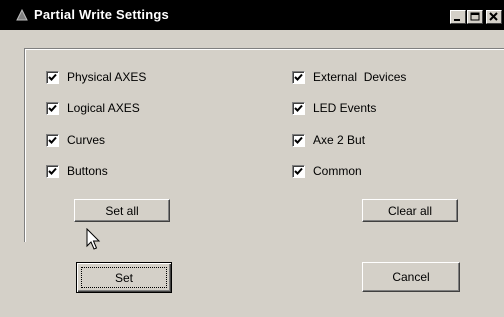 The image size is (504, 317). I want to click on checkbox-external-devices: External Devices, so click(349, 77).